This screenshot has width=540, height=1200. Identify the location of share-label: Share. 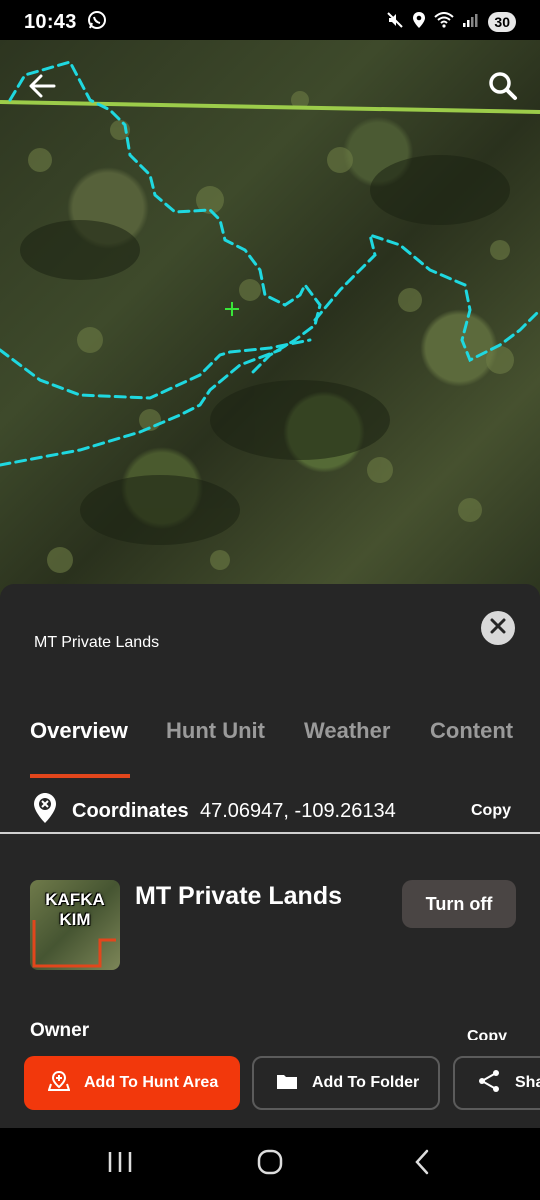
(527, 1082).